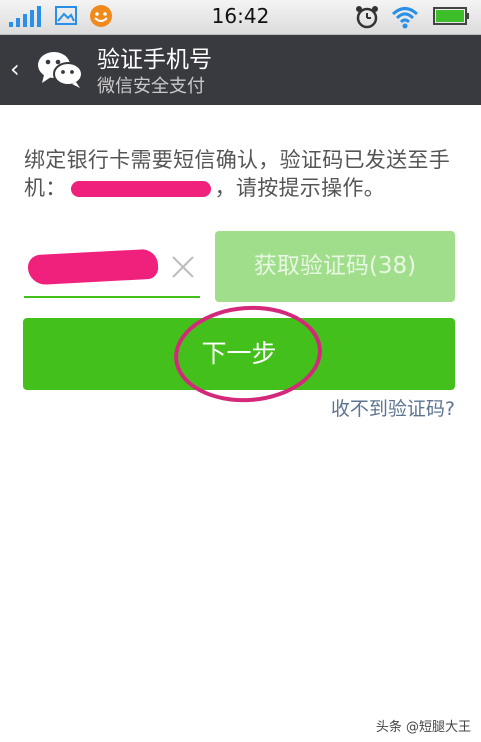 The width and height of the screenshot is (481, 742). Describe the element at coordinates (140, 189) in the screenshot. I see `redacted-phone-number` at that location.